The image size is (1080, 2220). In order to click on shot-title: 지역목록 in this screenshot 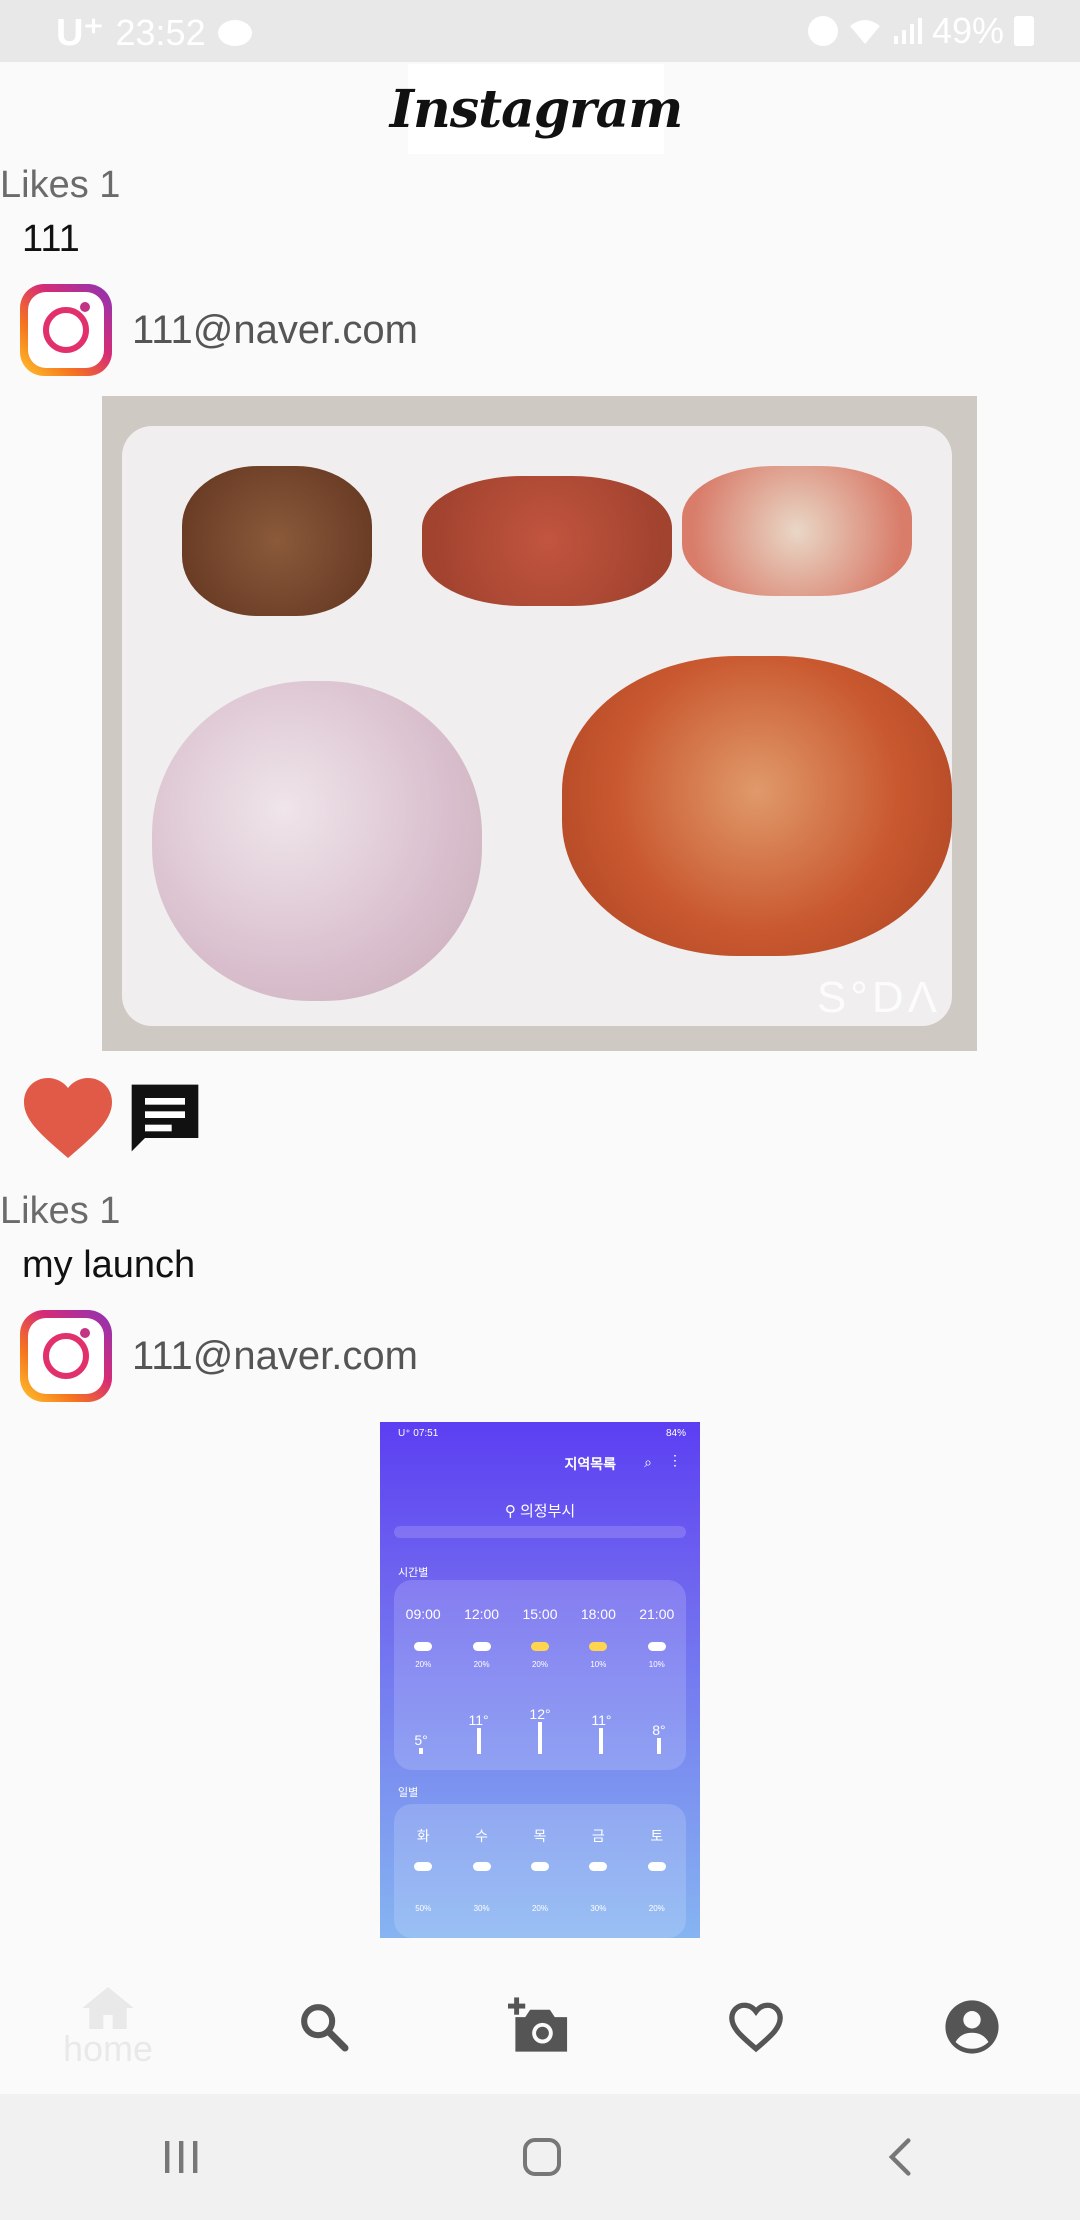, I will do `click(590, 1464)`.